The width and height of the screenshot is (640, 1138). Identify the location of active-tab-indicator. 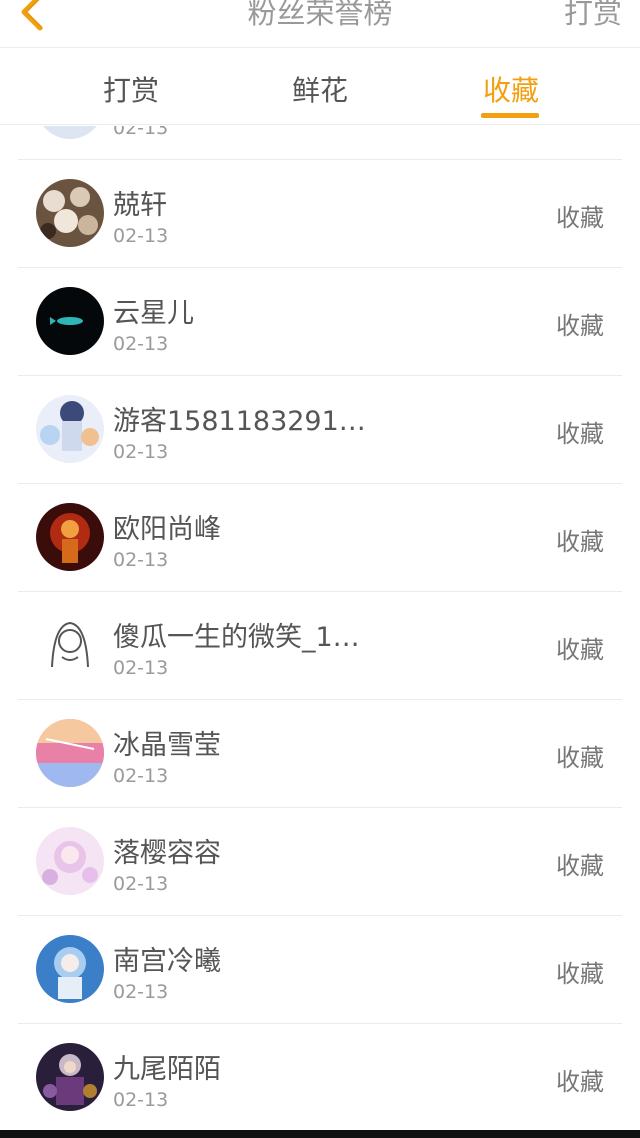
(510, 115).